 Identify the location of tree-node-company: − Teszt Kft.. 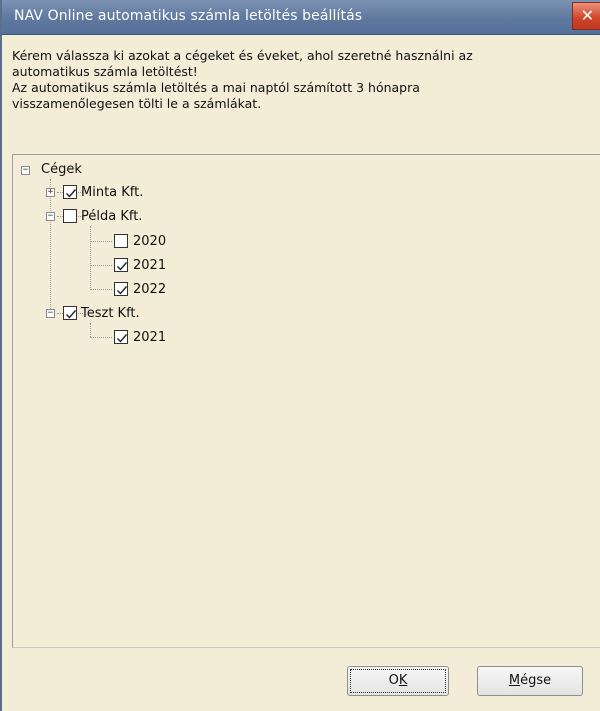
(103, 314).